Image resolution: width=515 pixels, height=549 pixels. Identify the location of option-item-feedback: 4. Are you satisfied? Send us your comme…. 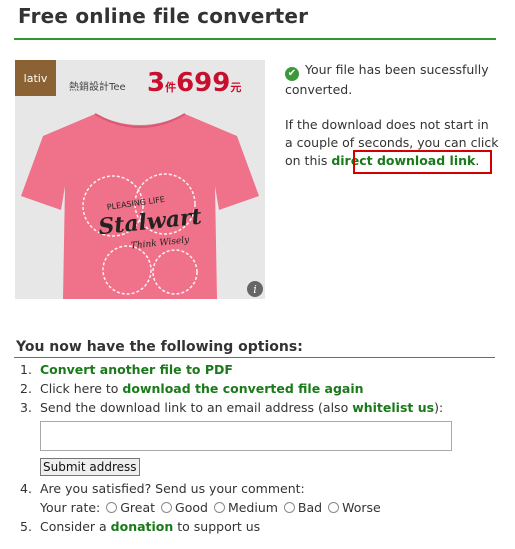
(258, 498).